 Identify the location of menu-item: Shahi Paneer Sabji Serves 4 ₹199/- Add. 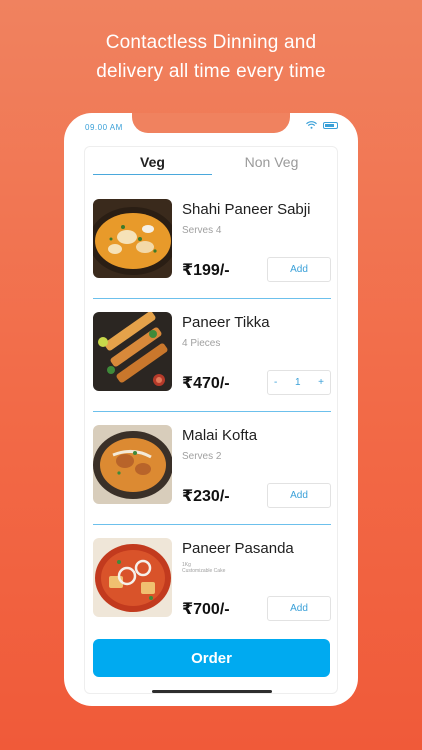
(212, 249).